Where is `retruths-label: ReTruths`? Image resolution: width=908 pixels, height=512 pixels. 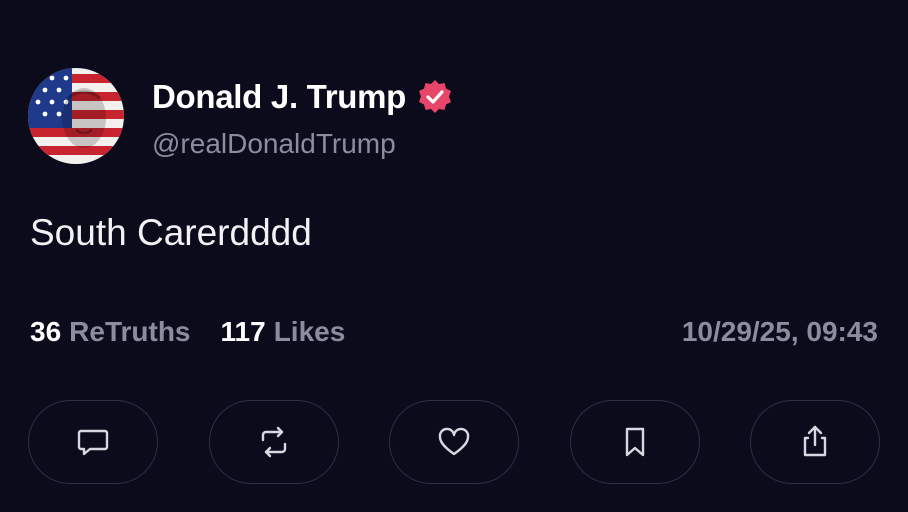
retruths-label: ReTruths is located at coordinates (130, 331).